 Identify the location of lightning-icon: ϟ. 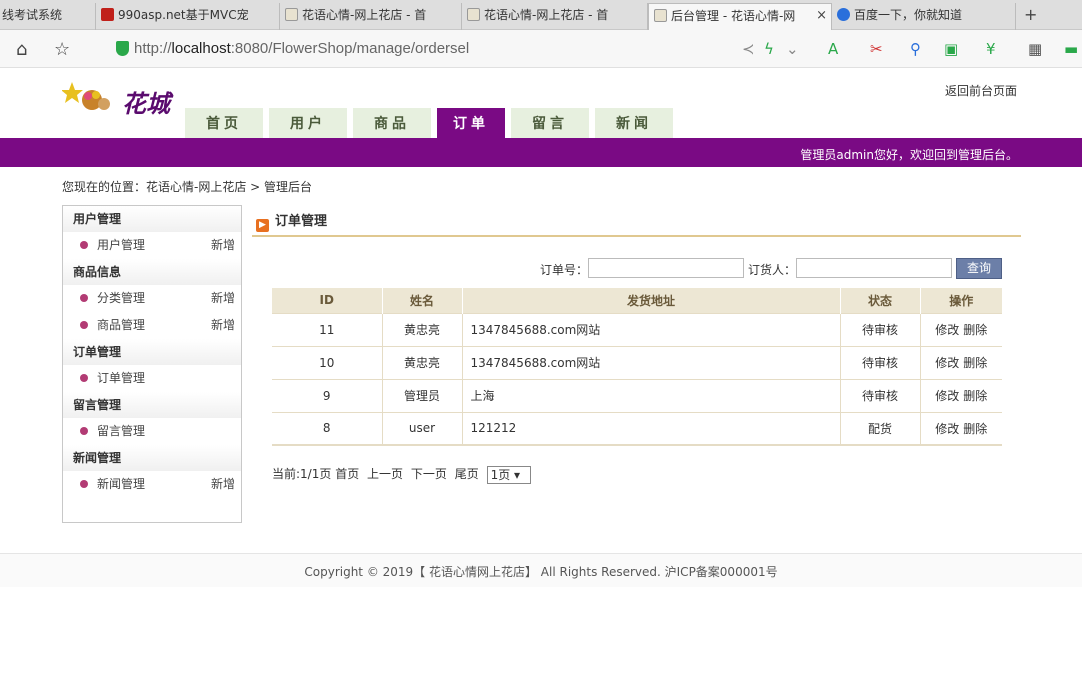
(769, 49).